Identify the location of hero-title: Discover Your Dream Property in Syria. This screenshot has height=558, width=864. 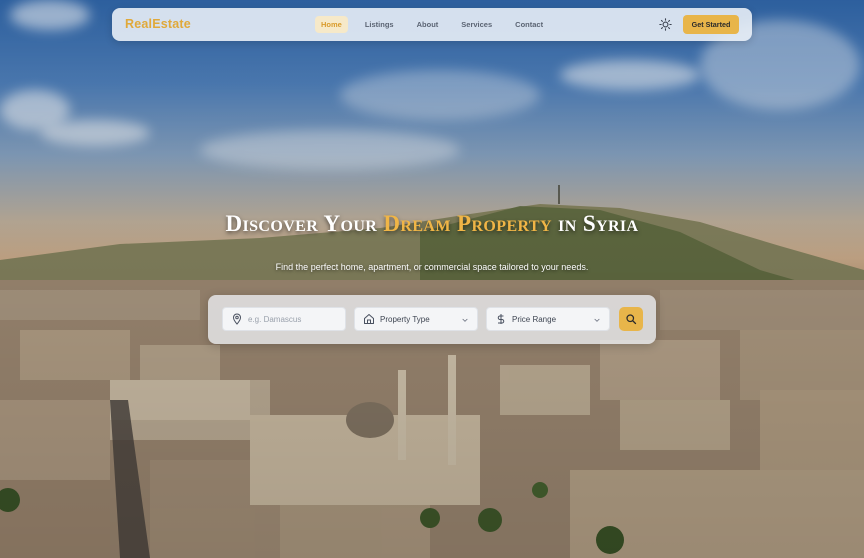
(432, 224).